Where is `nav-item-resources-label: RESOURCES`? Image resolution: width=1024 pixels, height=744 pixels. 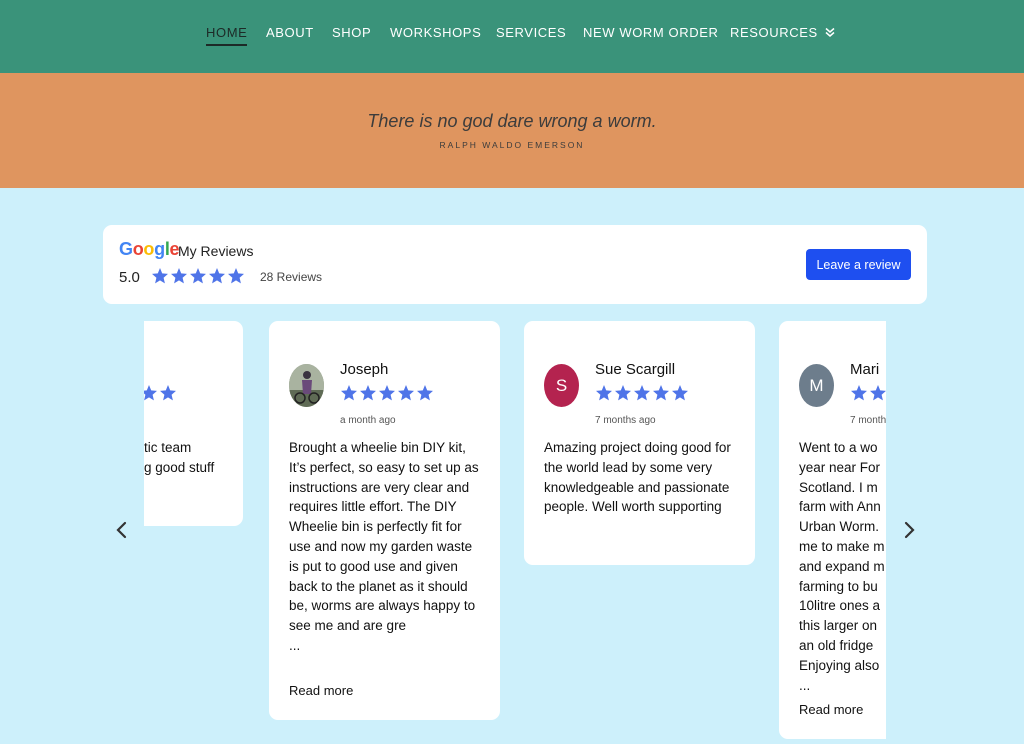 nav-item-resources-label: RESOURCES is located at coordinates (774, 32).